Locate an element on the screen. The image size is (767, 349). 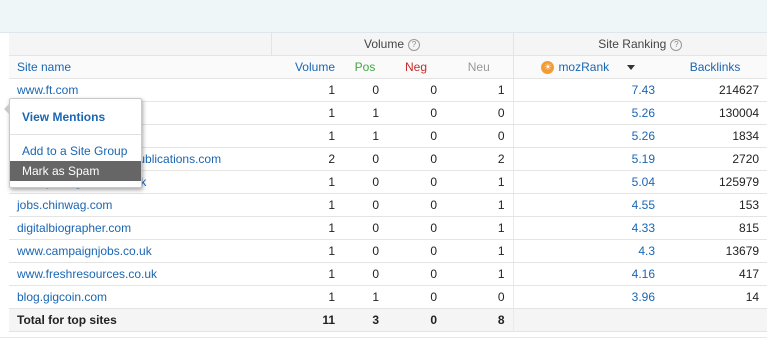
backlinks-cell: 815 is located at coordinates (715, 228).